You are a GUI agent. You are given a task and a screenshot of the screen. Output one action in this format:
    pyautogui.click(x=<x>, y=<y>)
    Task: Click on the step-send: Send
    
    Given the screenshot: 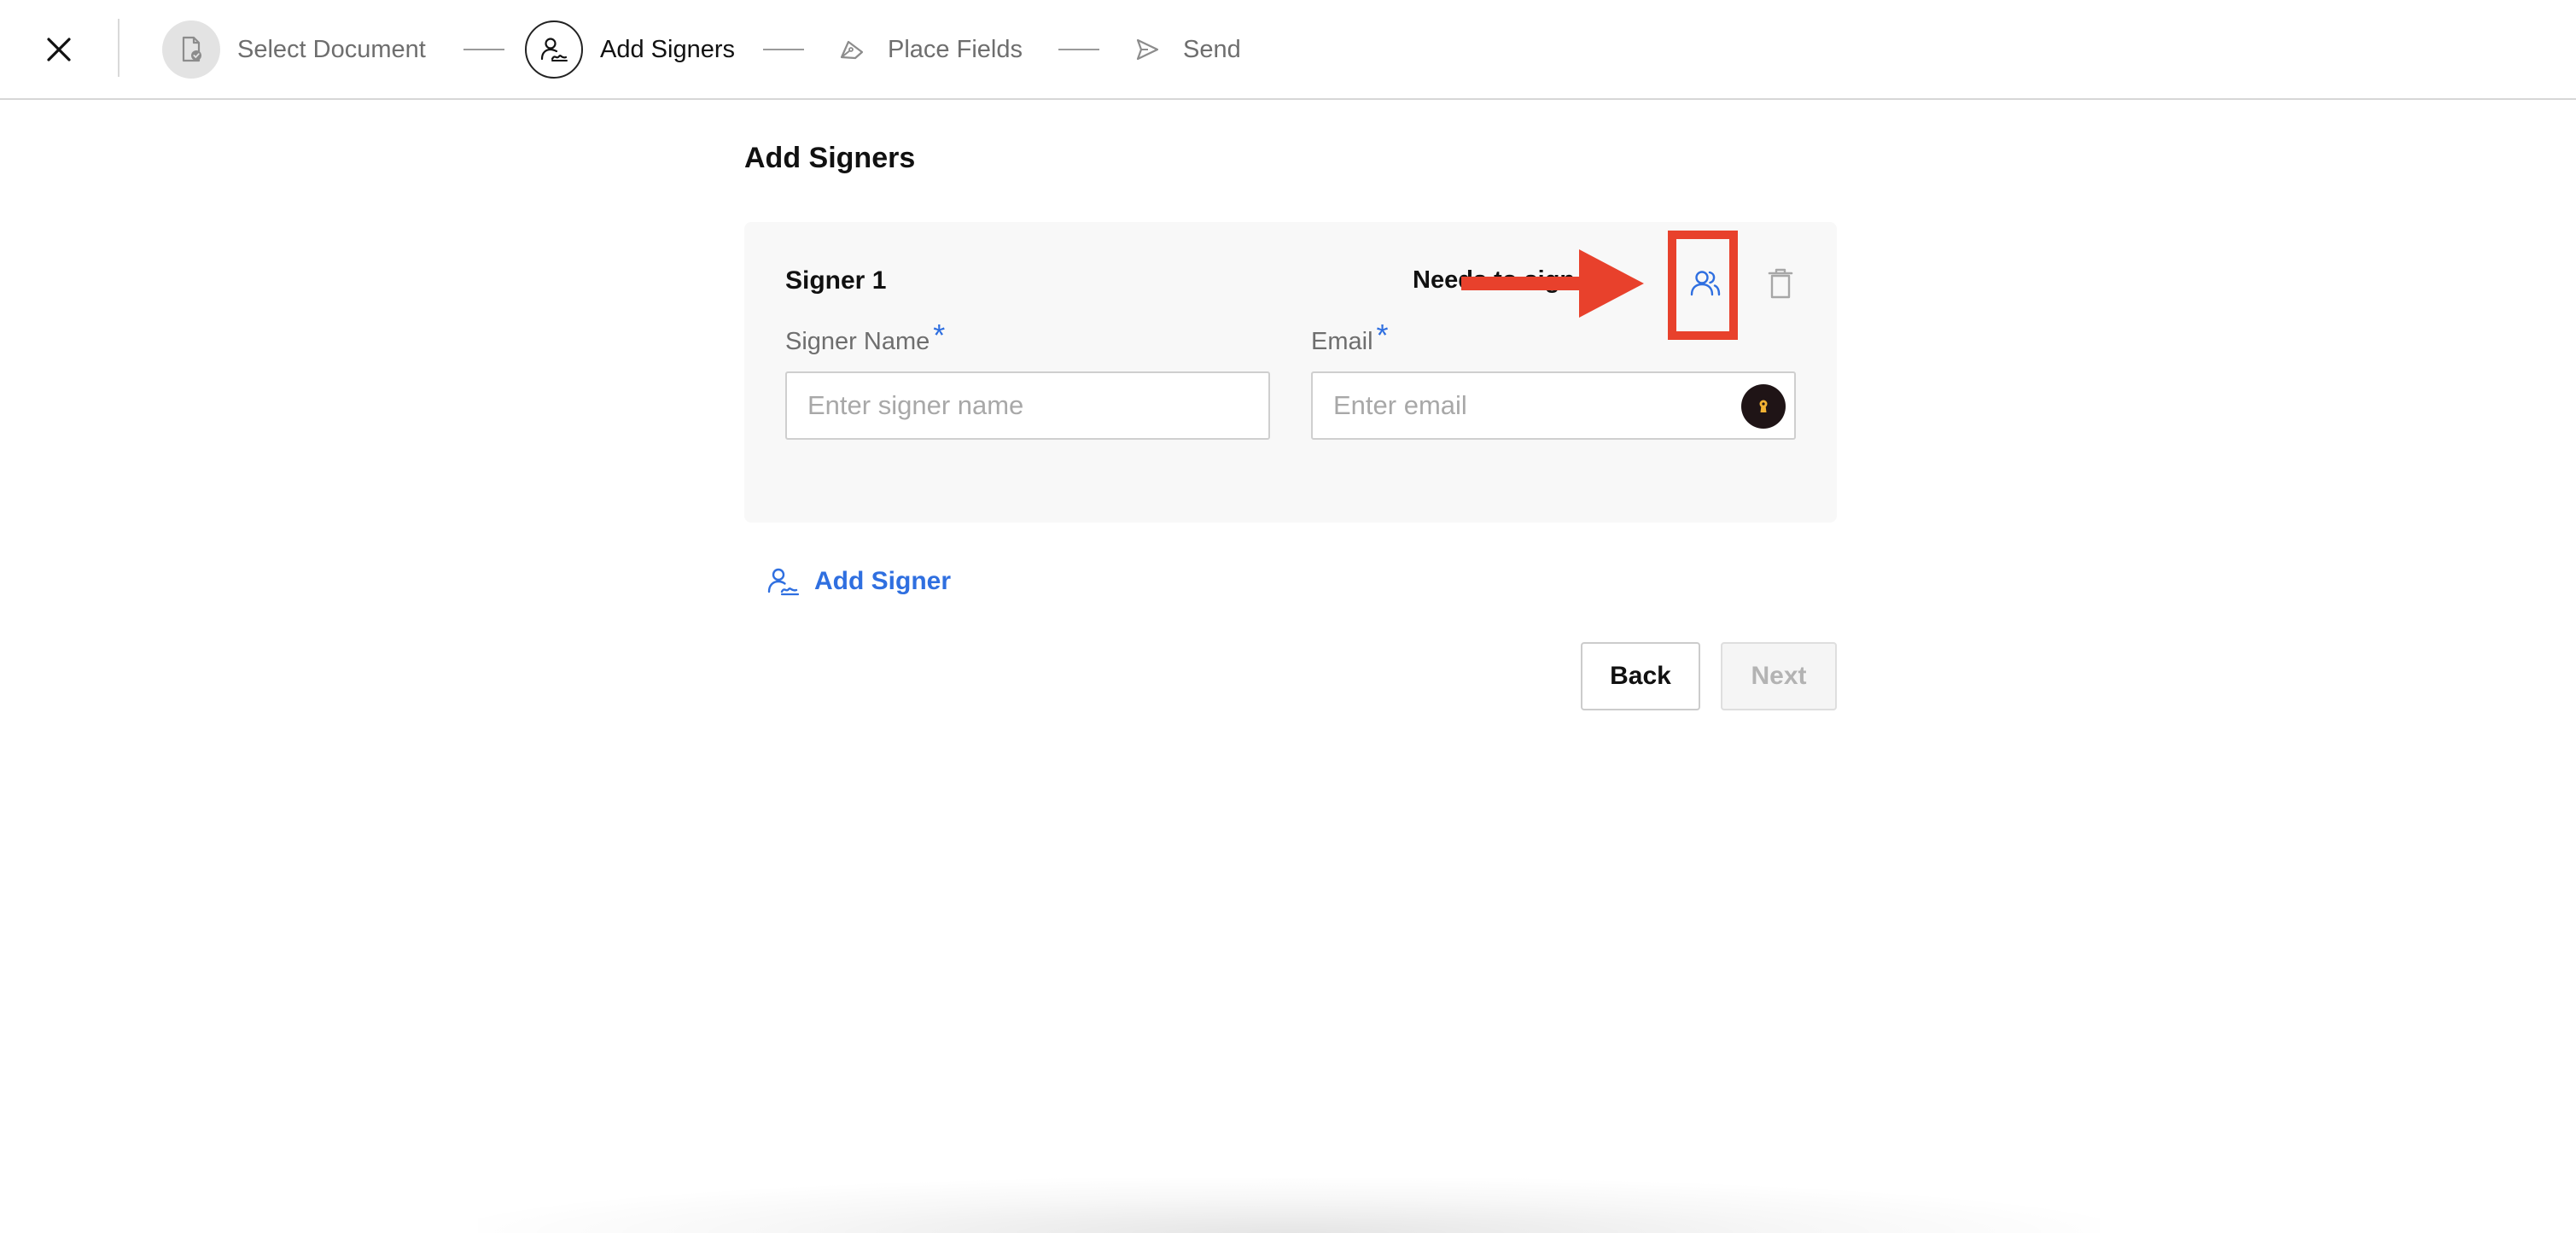 What is the action you would take?
    pyautogui.click(x=1184, y=50)
    